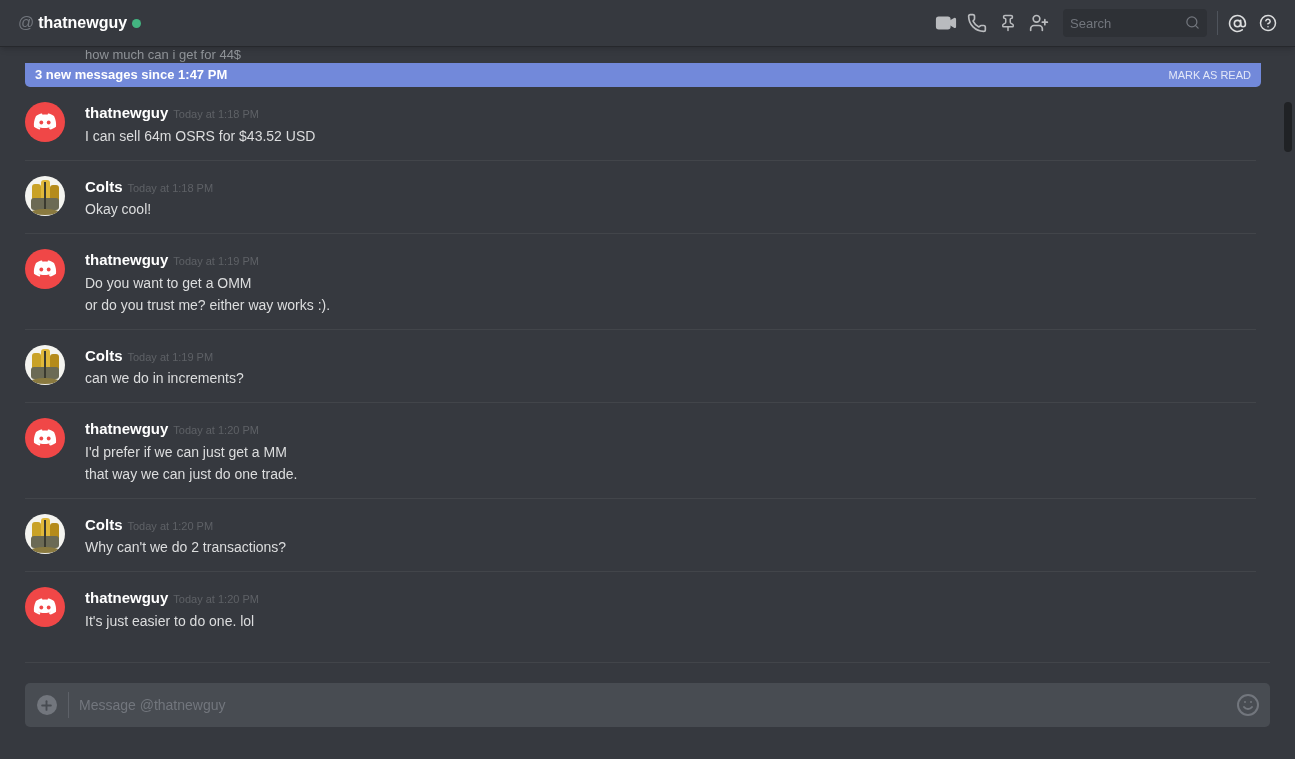  I want to click on message-text: can we do in increments?, so click(164, 378).